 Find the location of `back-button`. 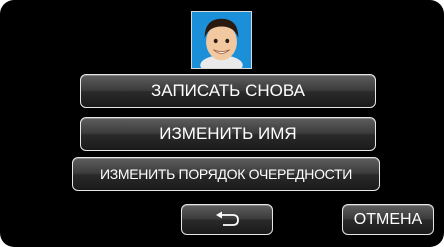

back-button is located at coordinates (227, 219).